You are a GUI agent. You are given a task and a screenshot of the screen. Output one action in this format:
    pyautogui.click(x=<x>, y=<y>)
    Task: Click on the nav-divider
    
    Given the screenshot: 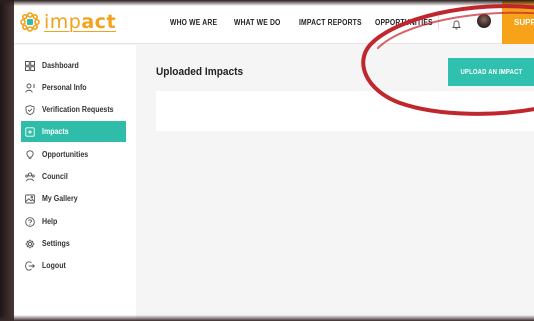 What is the action you would take?
    pyautogui.click(x=438, y=22)
    